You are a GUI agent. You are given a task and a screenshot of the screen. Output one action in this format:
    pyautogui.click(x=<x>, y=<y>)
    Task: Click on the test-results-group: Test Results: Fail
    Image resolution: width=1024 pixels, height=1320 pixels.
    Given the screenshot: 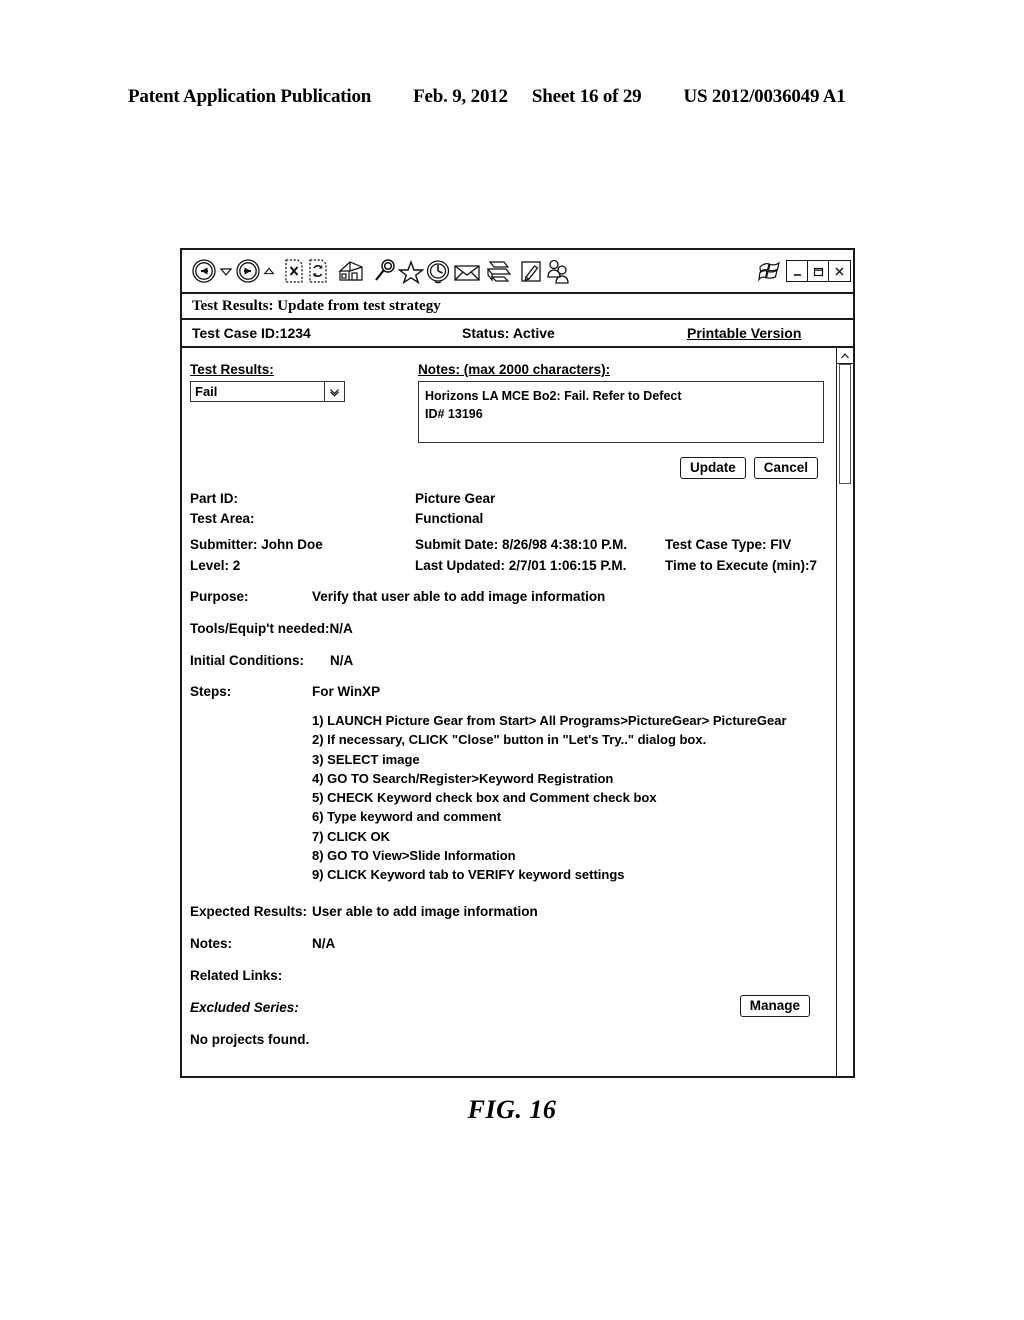 What is the action you would take?
    pyautogui.click(x=300, y=402)
    